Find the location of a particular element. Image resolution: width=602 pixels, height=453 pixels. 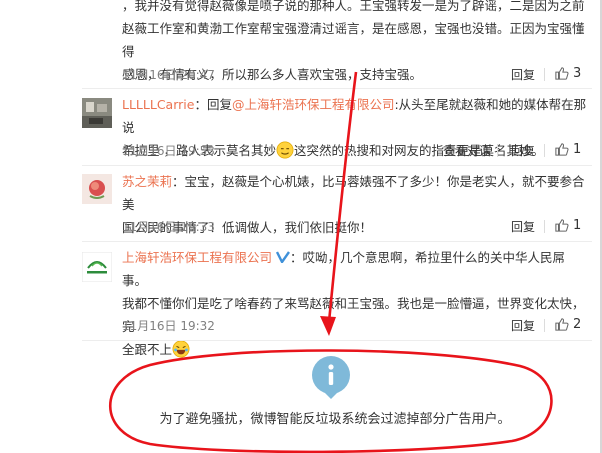

comment-4-username: 上海轩浩环保工程有限公司 is located at coordinates (197, 257).